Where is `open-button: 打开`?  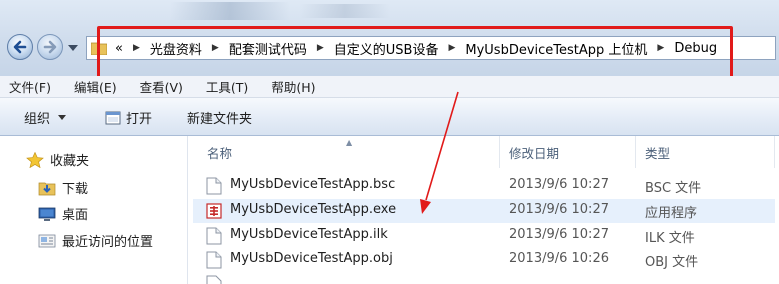 open-button: 打开 is located at coordinates (128, 117).